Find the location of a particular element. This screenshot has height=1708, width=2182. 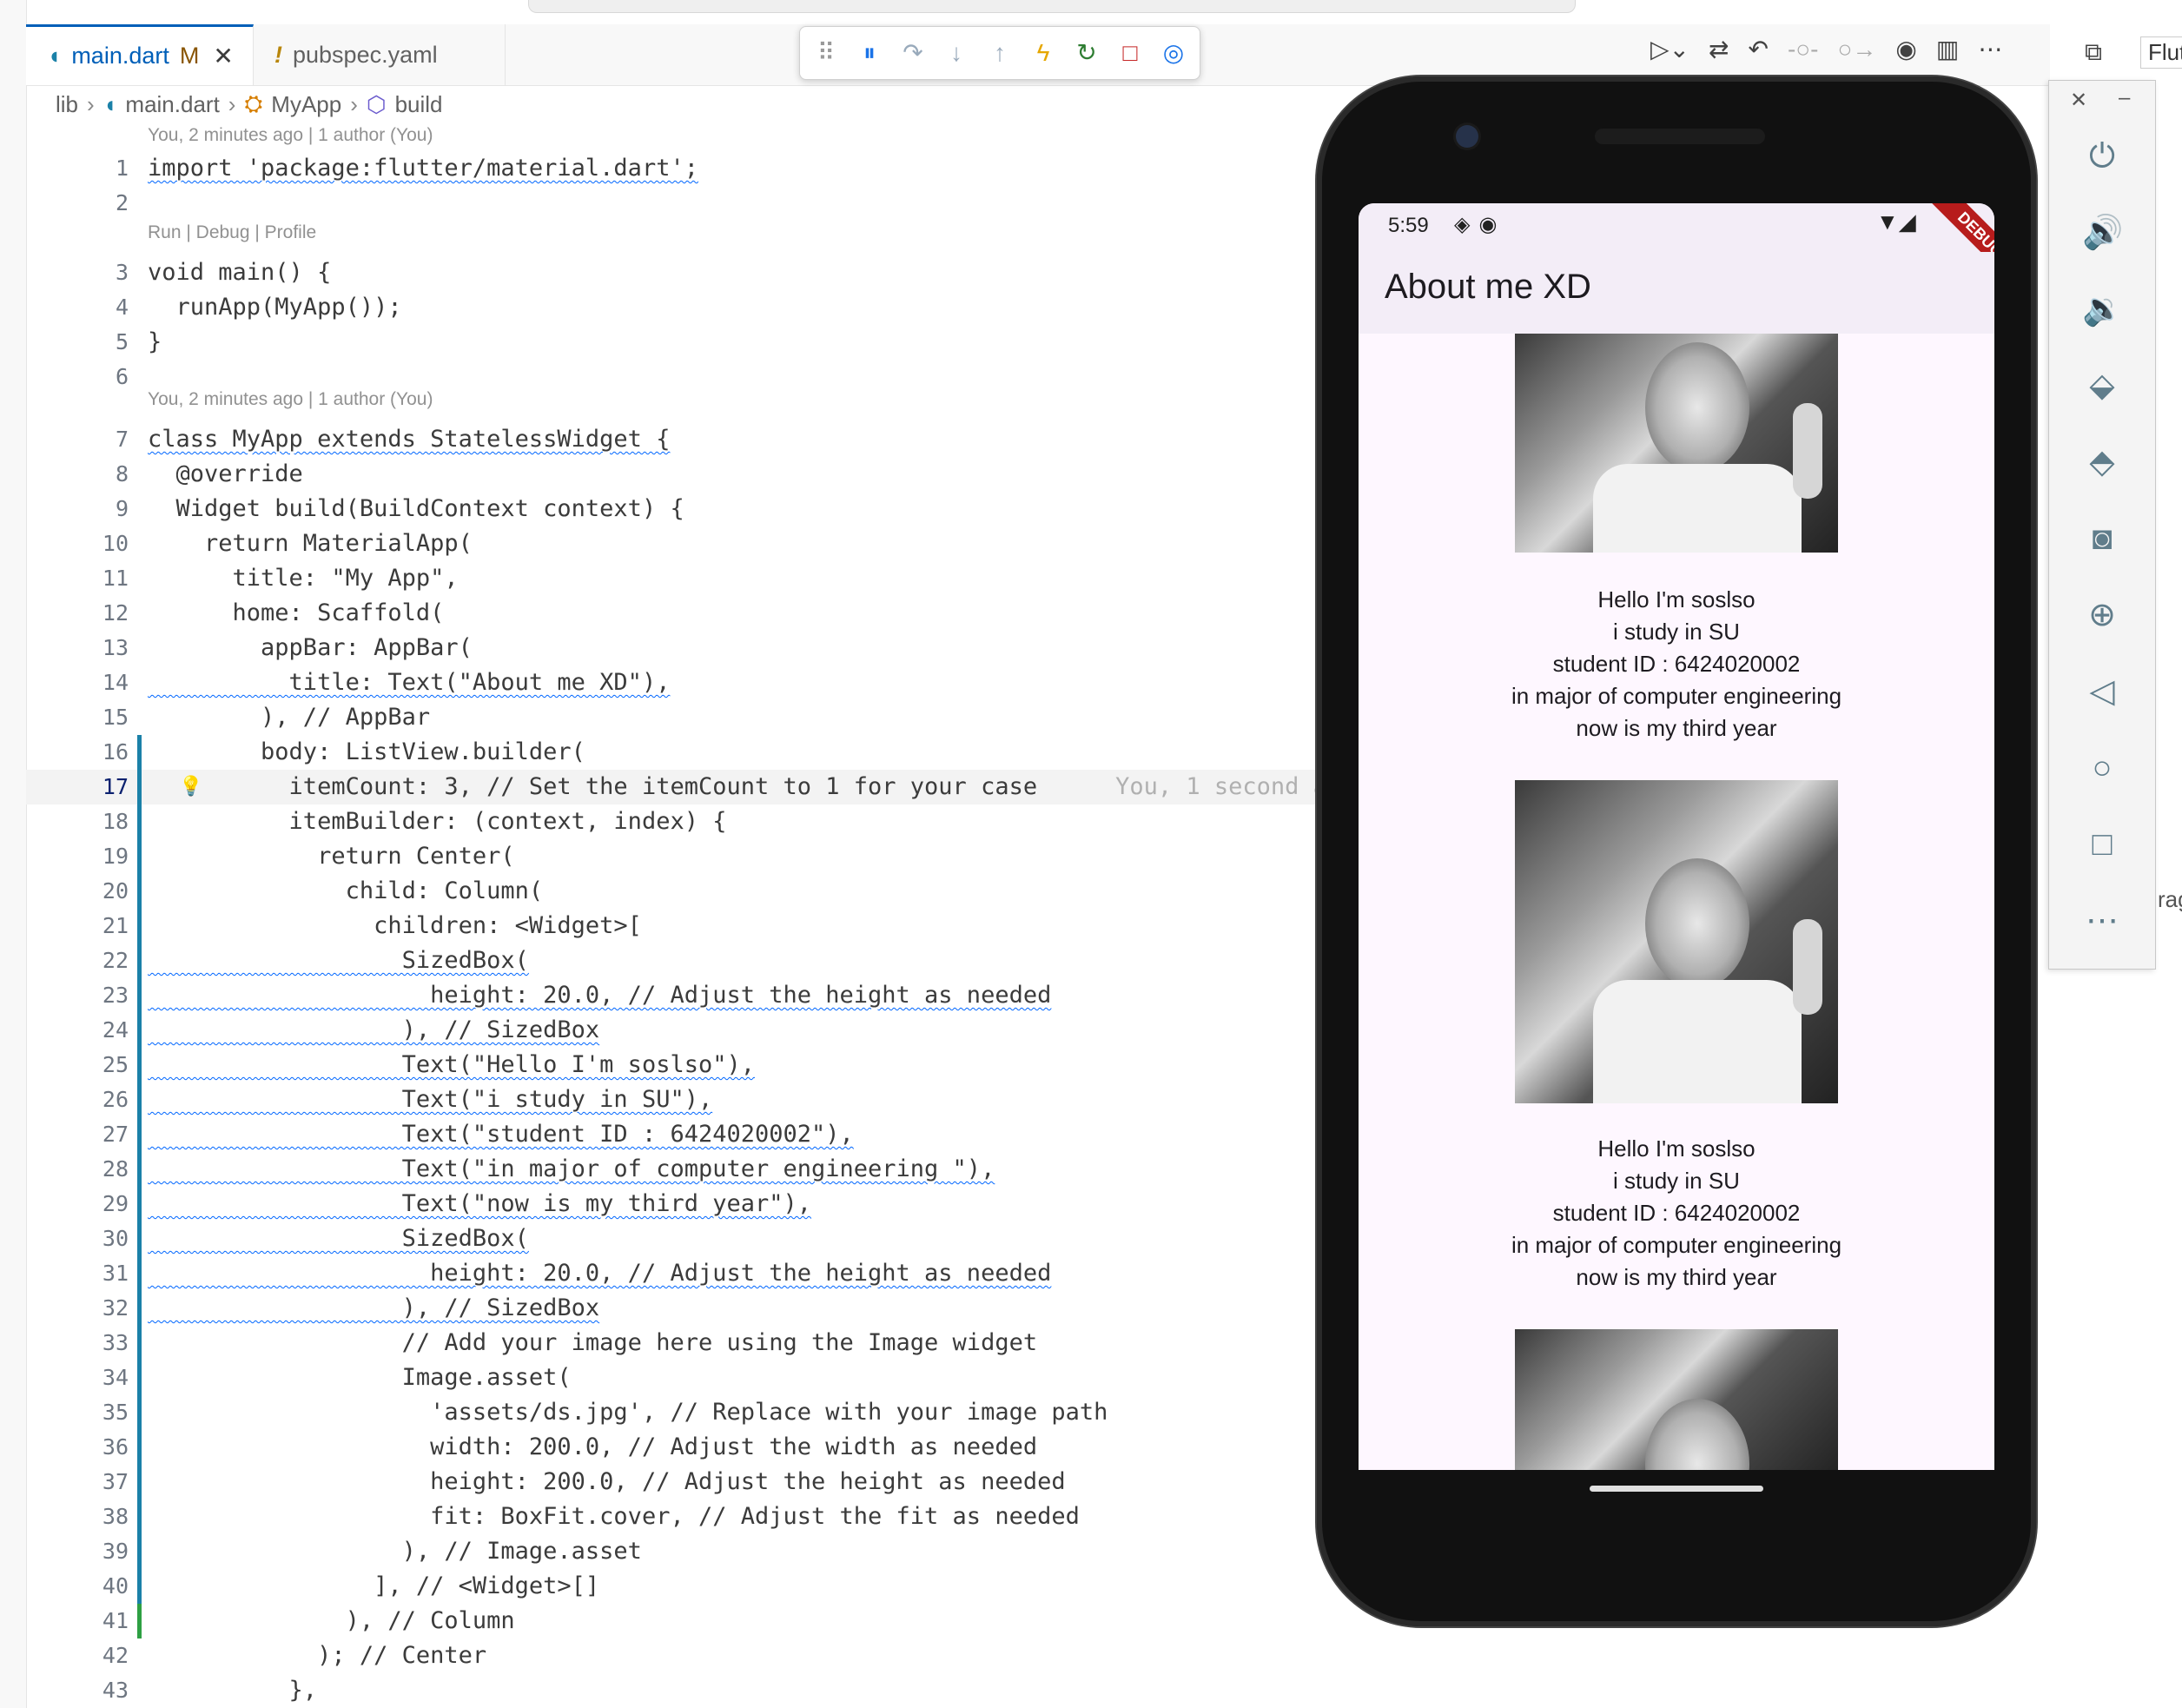

line-number: 14 is located at coordinates (90, 682).